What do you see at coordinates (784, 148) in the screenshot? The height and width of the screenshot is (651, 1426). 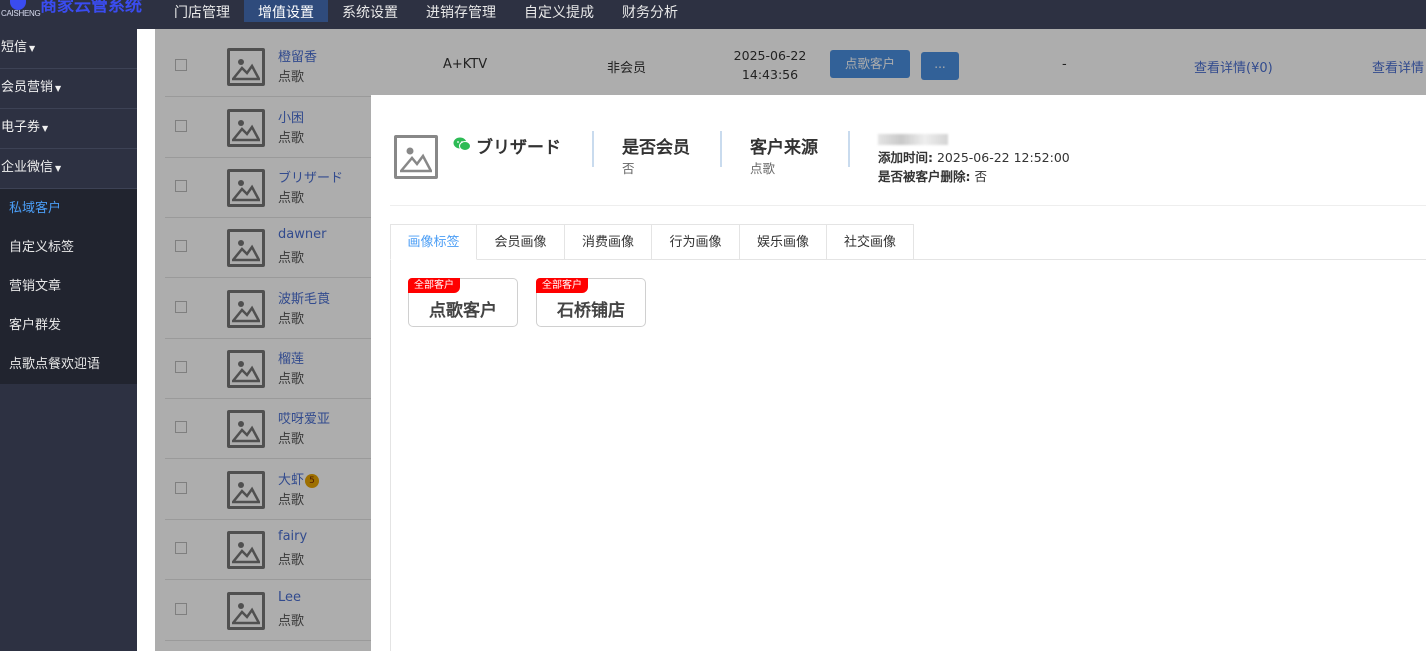 I see `source-label: 客户来源` at bounding box center [784, 148].